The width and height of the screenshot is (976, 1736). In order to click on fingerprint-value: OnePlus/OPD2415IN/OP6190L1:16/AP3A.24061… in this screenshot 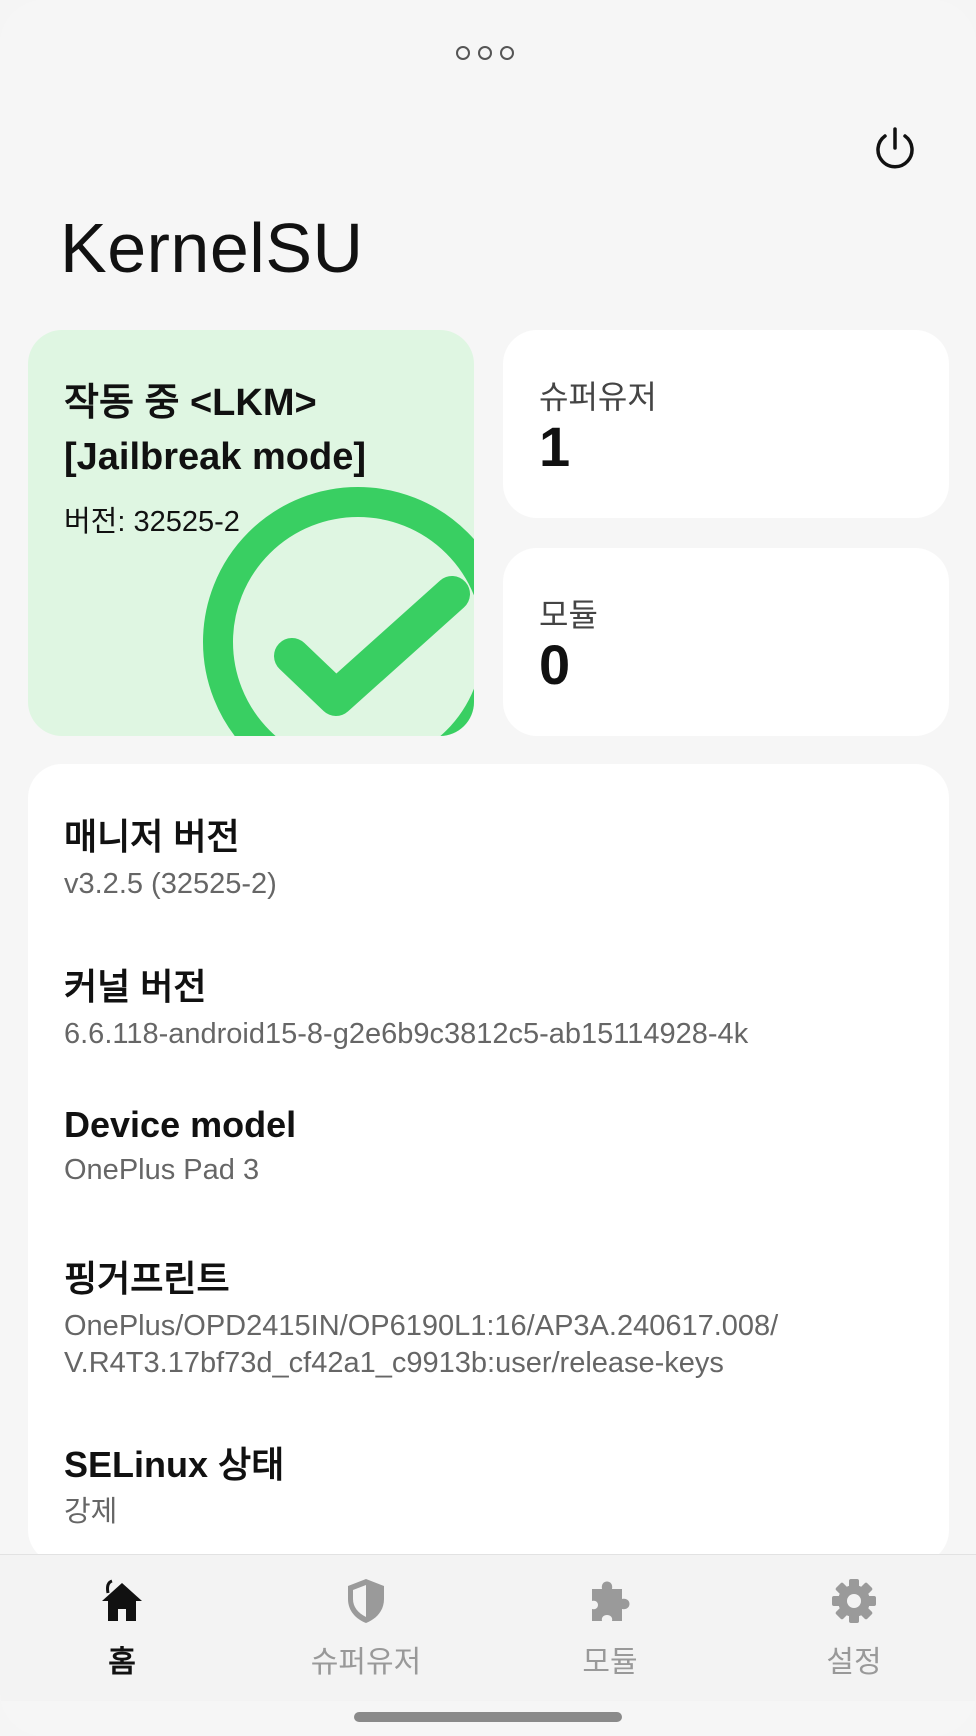, I will do `click(421, 1344)`.